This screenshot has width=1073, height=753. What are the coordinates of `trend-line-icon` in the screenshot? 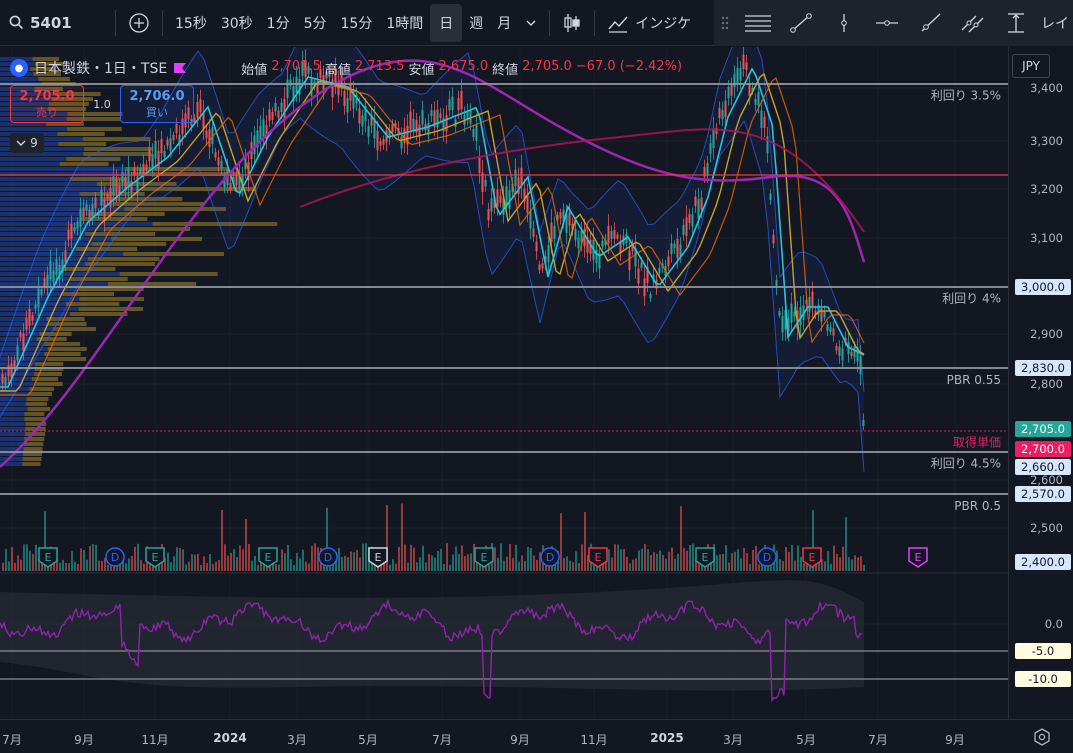 It's located at (800, 23).